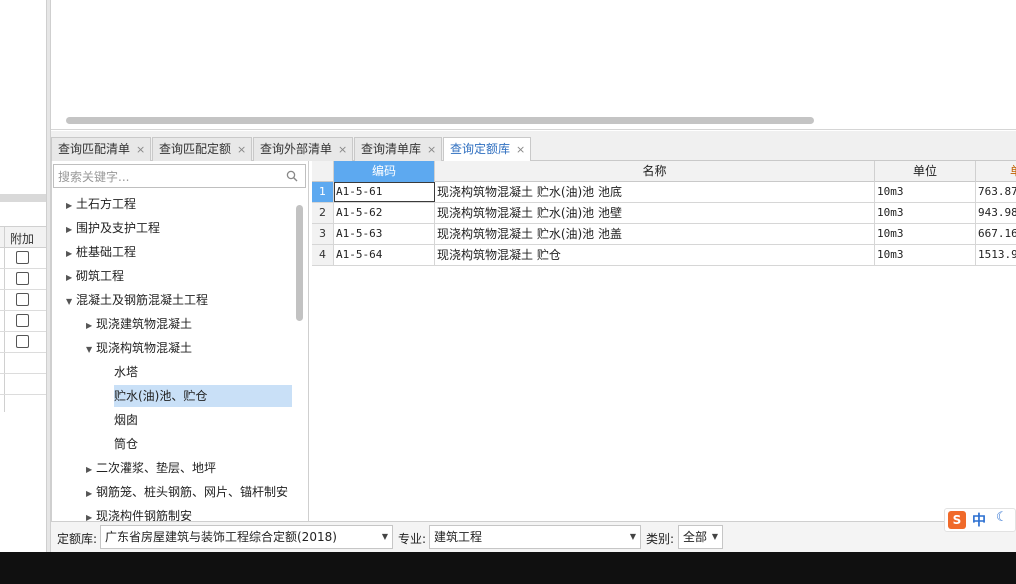 The width and height of the screenshot is (1016, 584). What do you see at coordinates (384, 171) in the screenshot?
I see `header-code: 编码` at bounding box center [384, 171].